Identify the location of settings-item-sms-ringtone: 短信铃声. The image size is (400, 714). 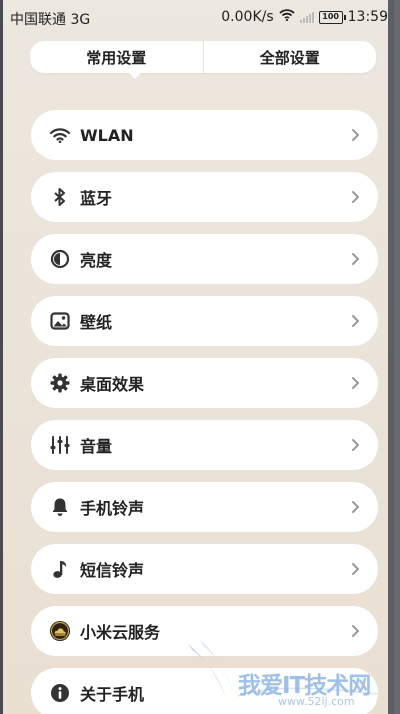
(204, 569).